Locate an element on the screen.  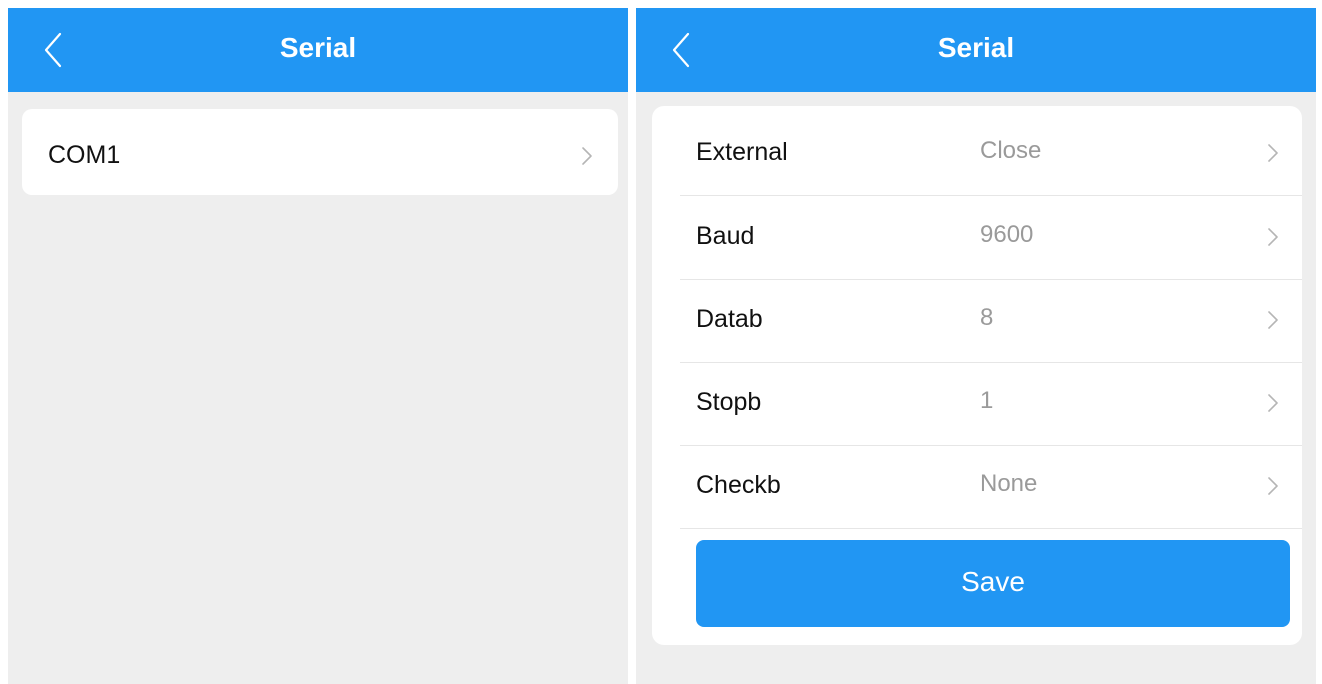
setting-label: Checkb is located at coordinates (738, 485).